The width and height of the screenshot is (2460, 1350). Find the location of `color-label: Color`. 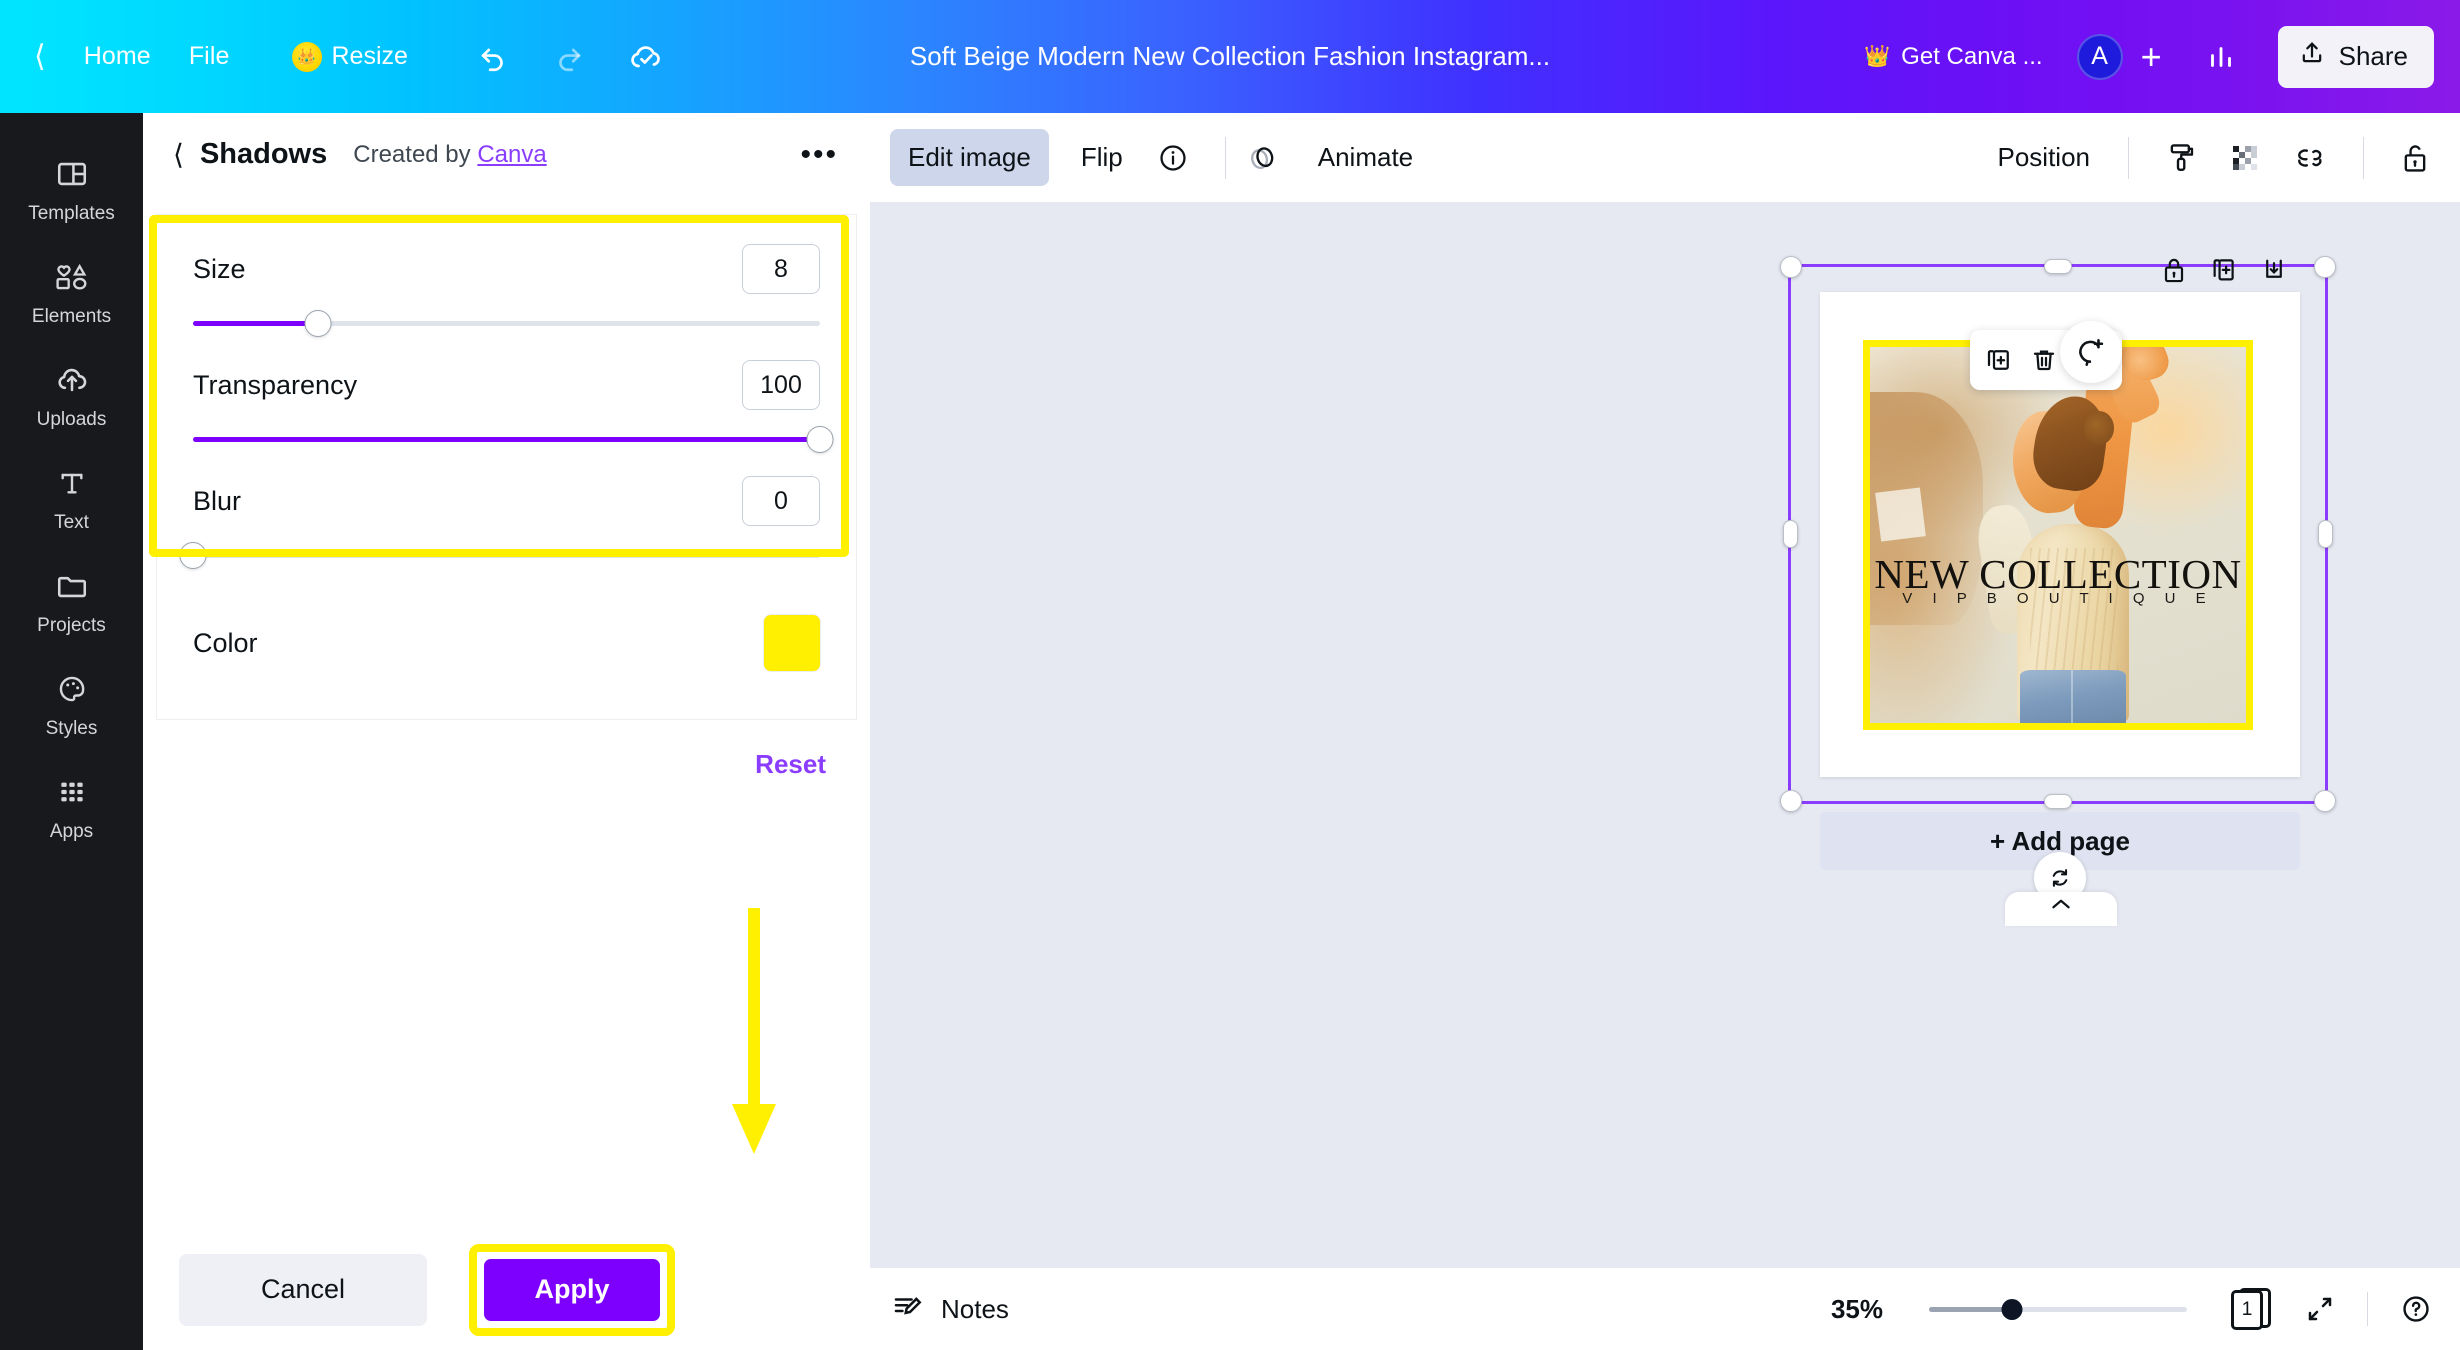

color-label: Color is located at coordinates (225, 642).